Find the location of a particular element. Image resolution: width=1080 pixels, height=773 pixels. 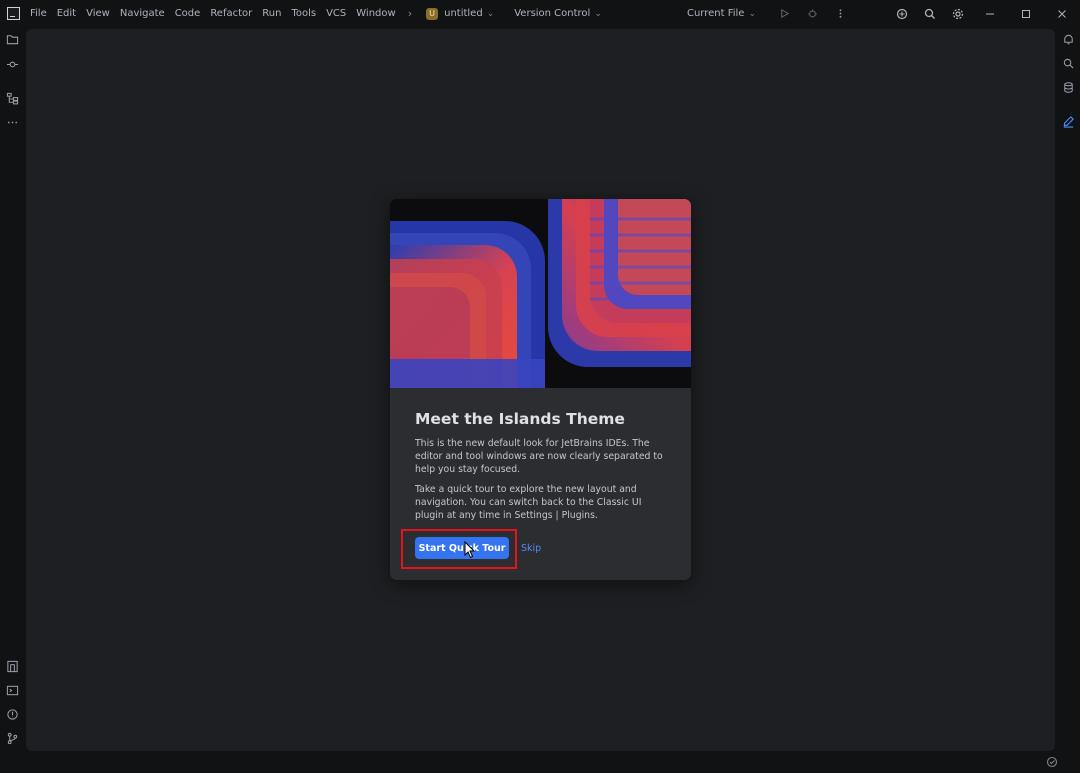

ai-icon is located at coordinates (902, 14).